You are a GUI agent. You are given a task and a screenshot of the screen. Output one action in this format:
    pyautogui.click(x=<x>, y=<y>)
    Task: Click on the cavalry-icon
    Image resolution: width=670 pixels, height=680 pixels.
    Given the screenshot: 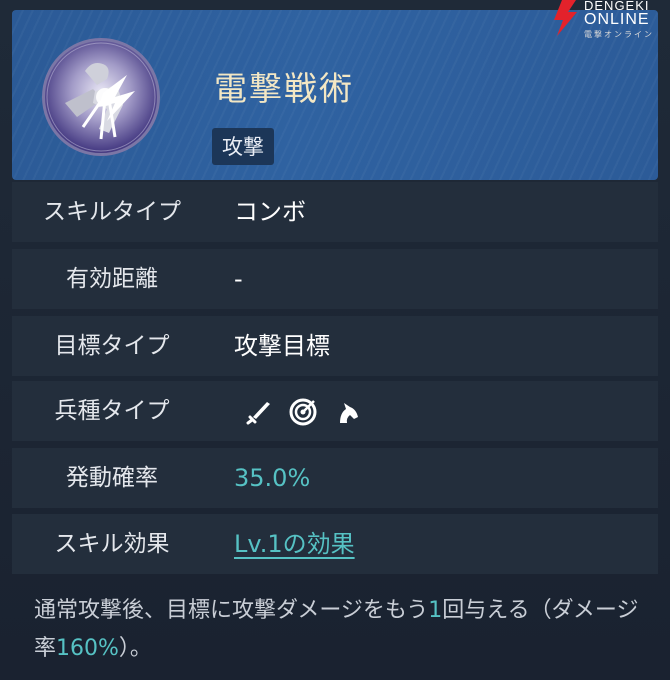 What is the action you would take?
    pyautogui.click(x=347, y=412)
    